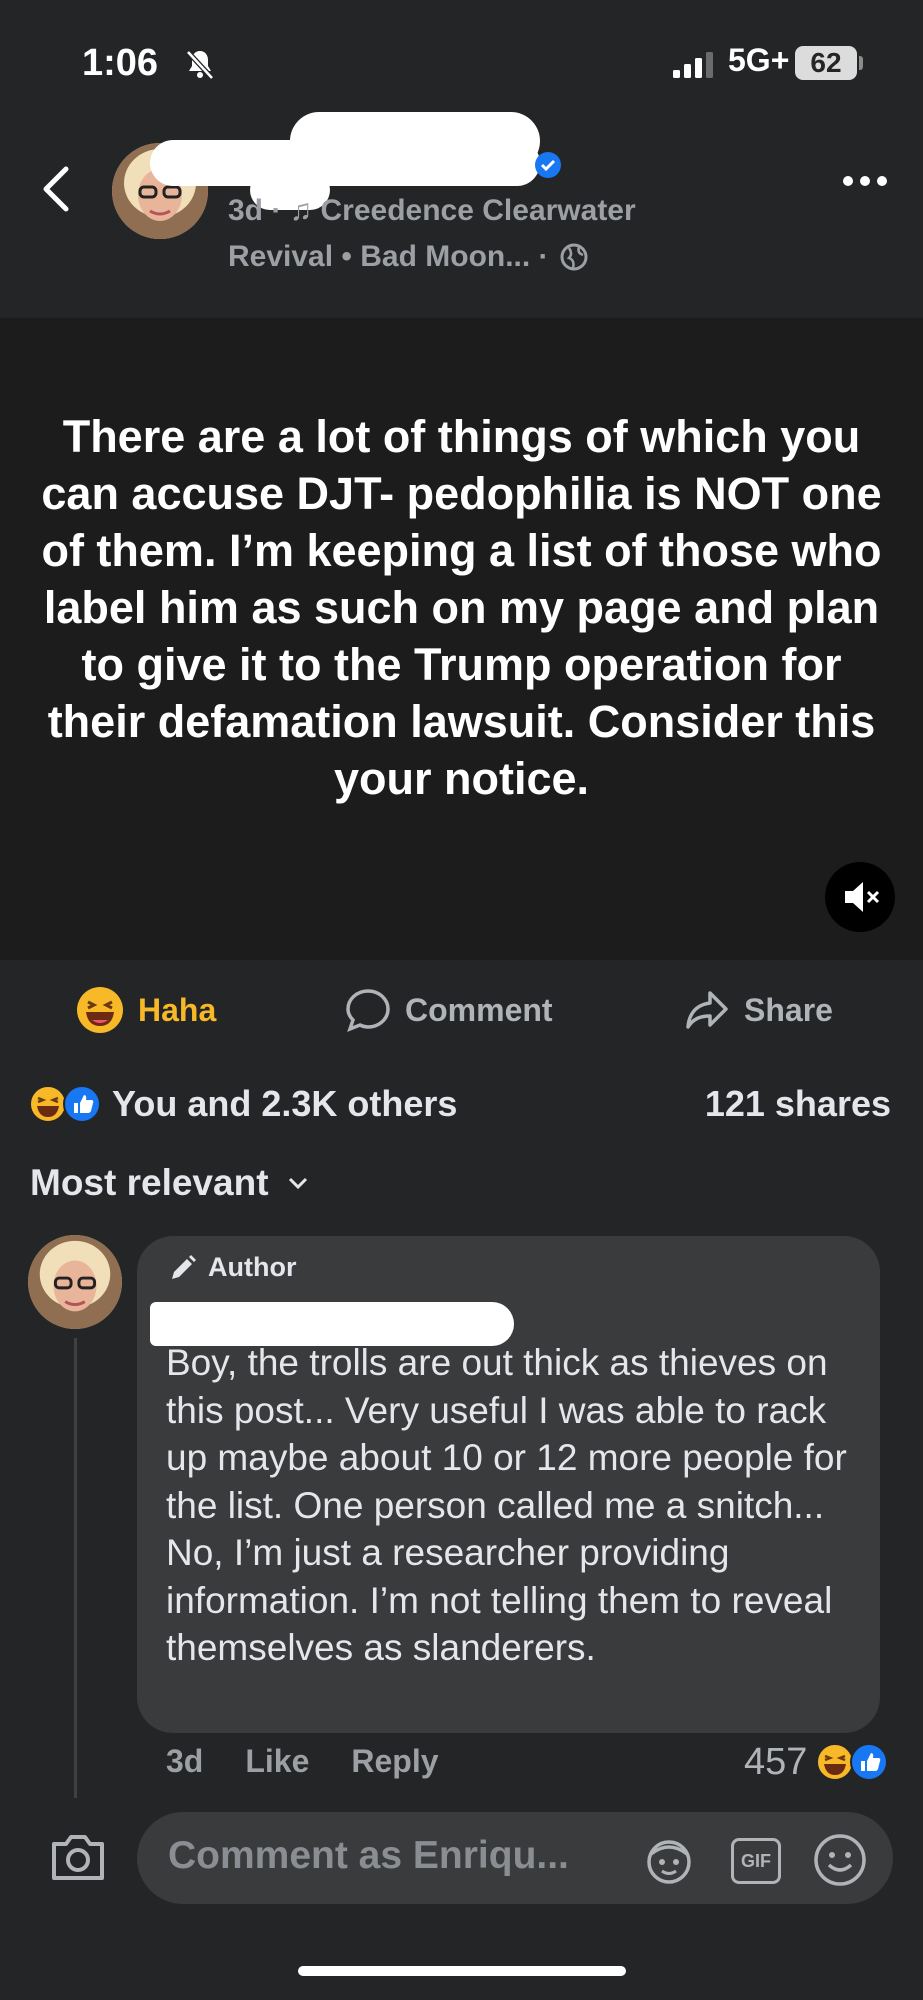  What do you see at coordinates (798, 1104) in the screenshot?
I see `shares-count: 121 shares` at bounding box center [798, 1104].